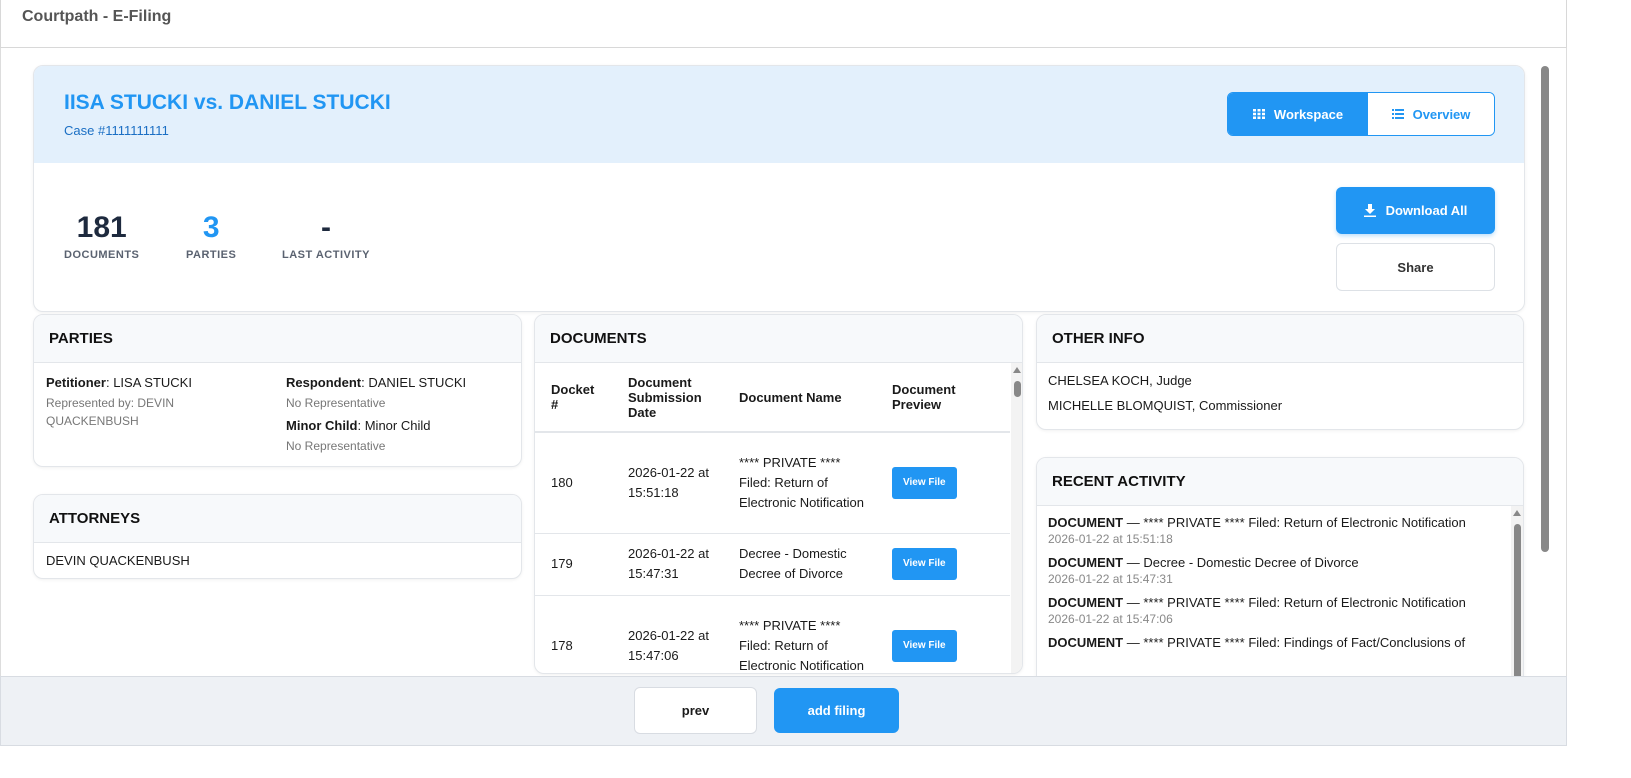  Describe the element at coordinates (695, 710) in the screenshot. I see `prev-button: prev` at that location.